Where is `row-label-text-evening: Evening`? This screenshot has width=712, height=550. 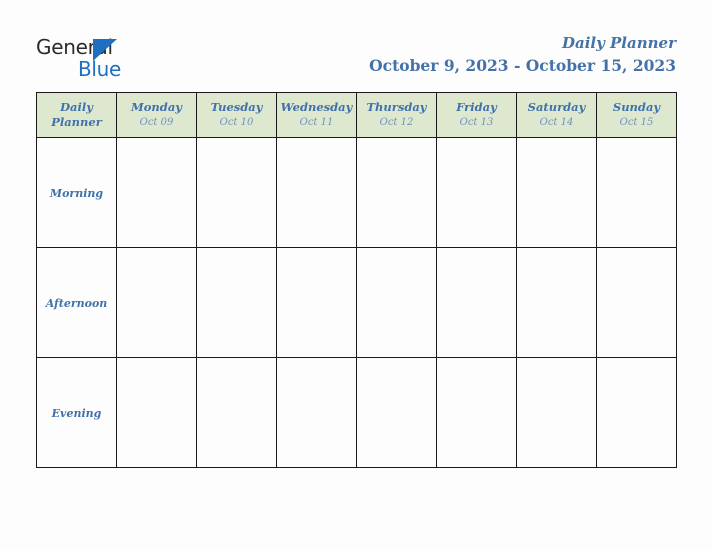
row-label-text-evening: Evening is located at coordinates (76, 413).